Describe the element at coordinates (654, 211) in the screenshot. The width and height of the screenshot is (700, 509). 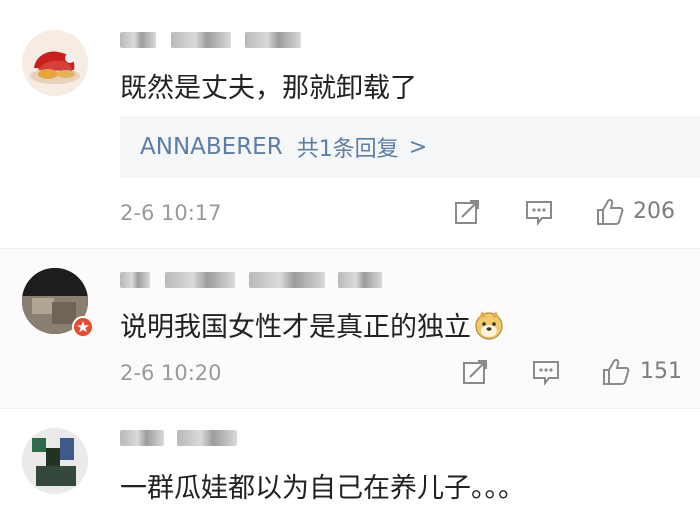
I see `like-count: 206` at that location.